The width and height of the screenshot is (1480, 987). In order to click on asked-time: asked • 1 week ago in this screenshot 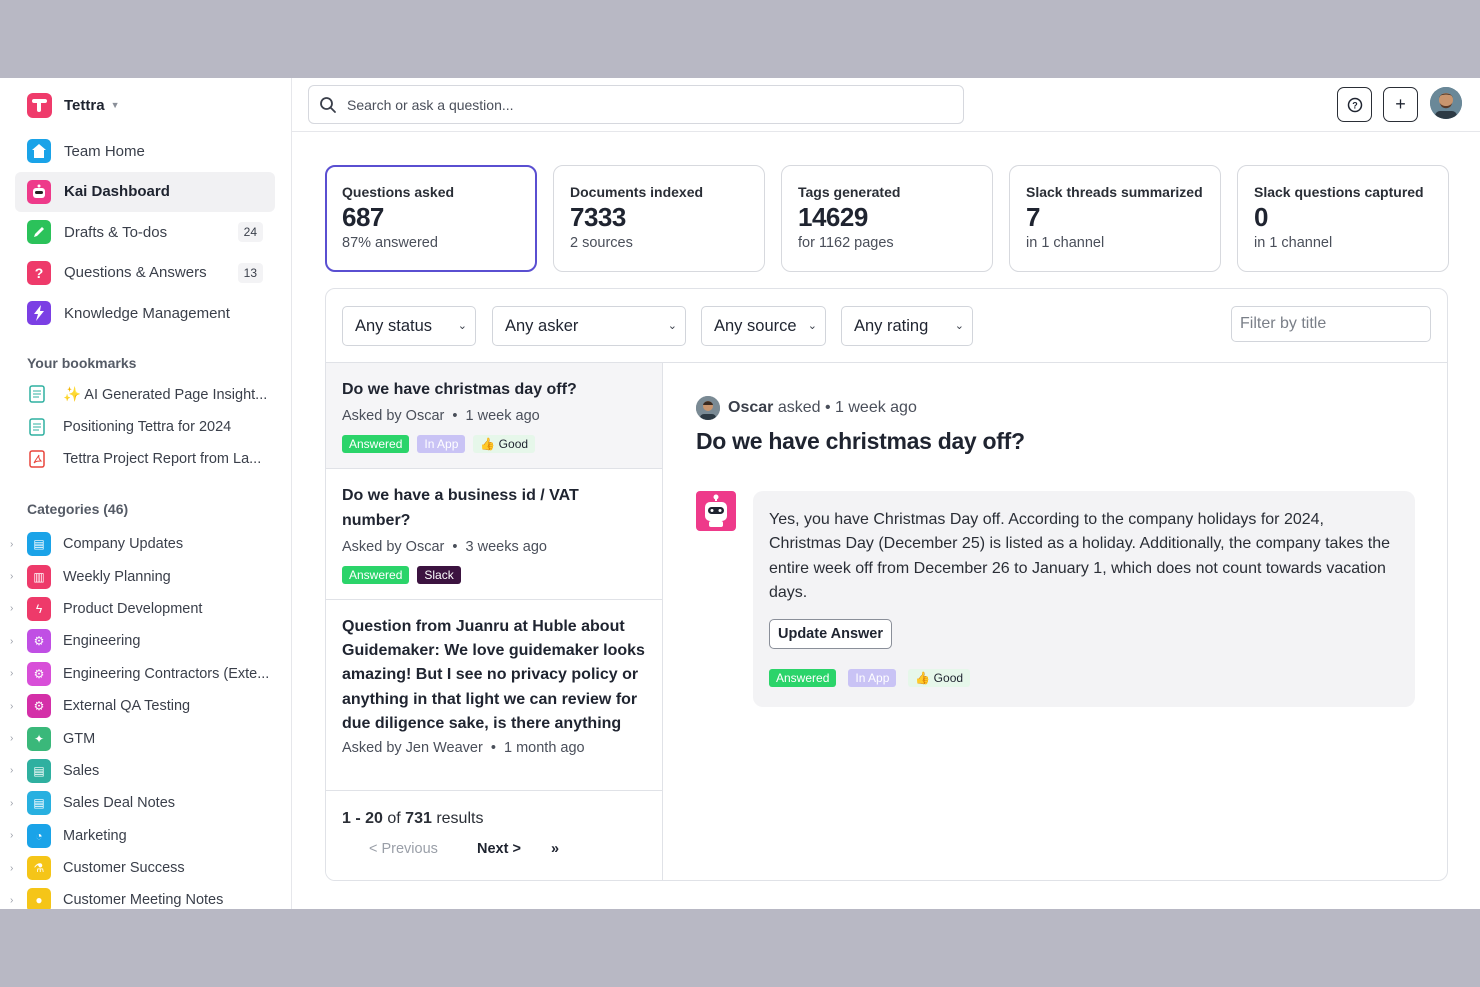, I will do `click(847, 407)`.